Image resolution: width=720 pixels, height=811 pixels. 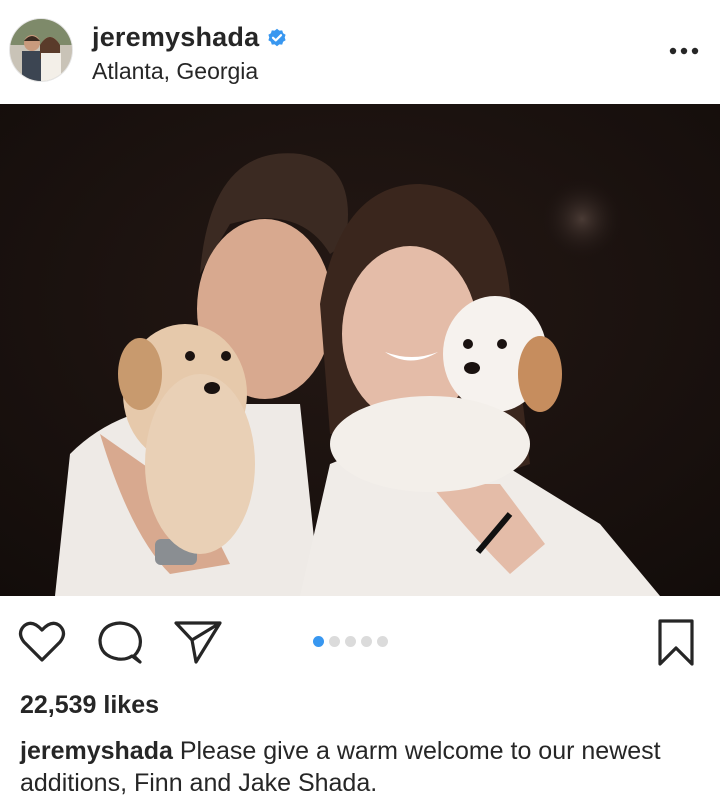 I want to click on action-bar, so click(x=360, y=641).